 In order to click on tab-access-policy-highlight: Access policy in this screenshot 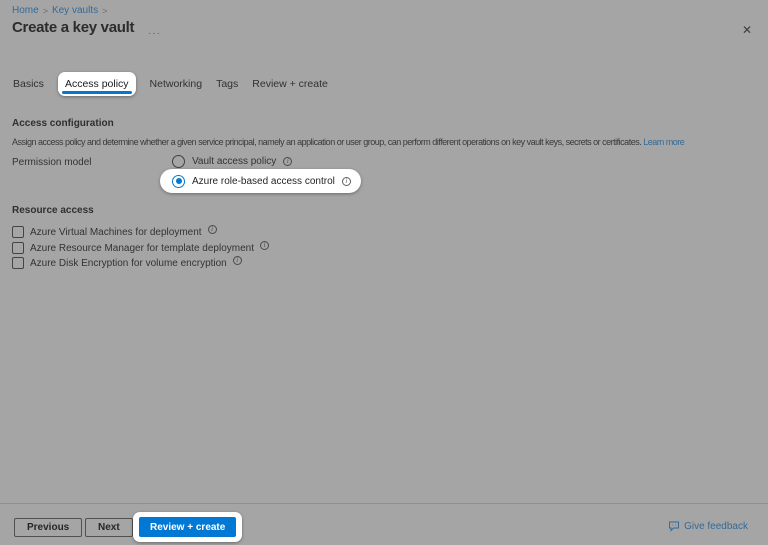, I will do `click(96, 84)`.